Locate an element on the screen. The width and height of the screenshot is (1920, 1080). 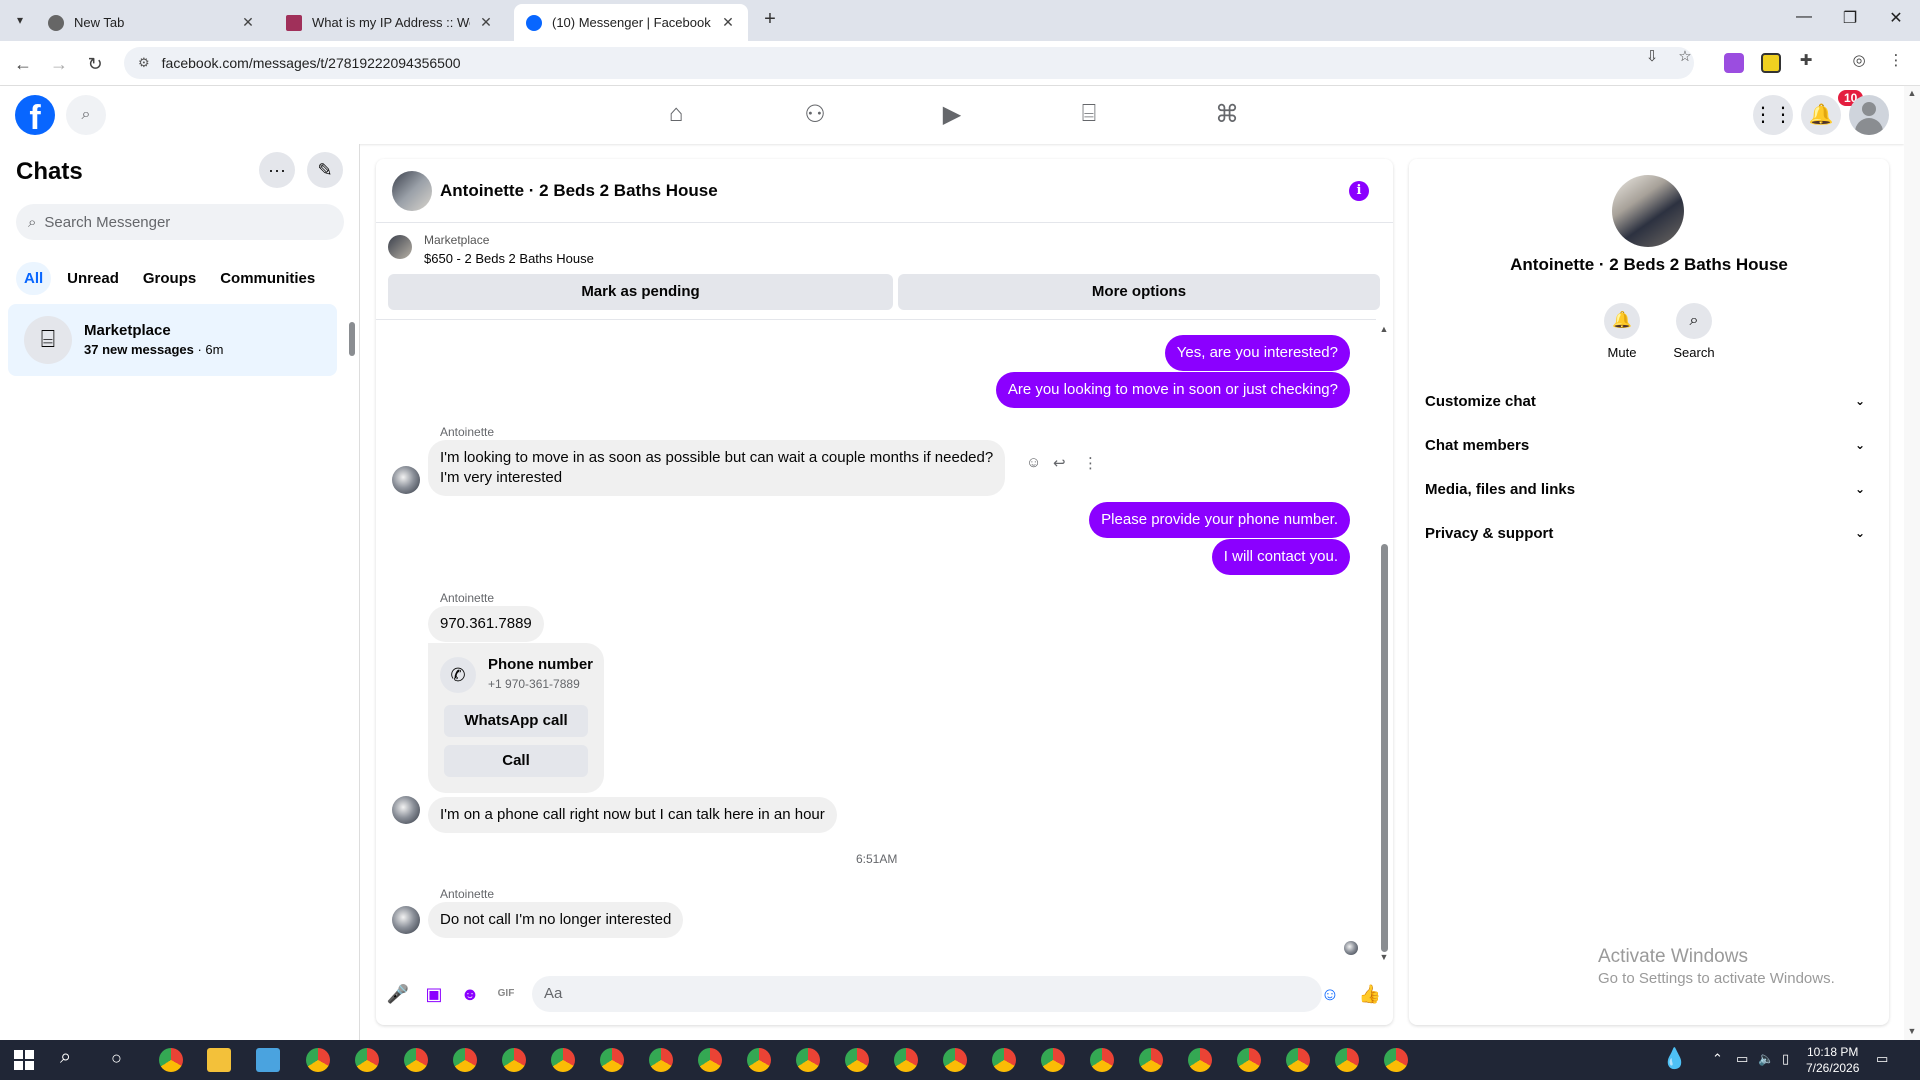
filter-unread: Unread is located at coordinates (93, 278).